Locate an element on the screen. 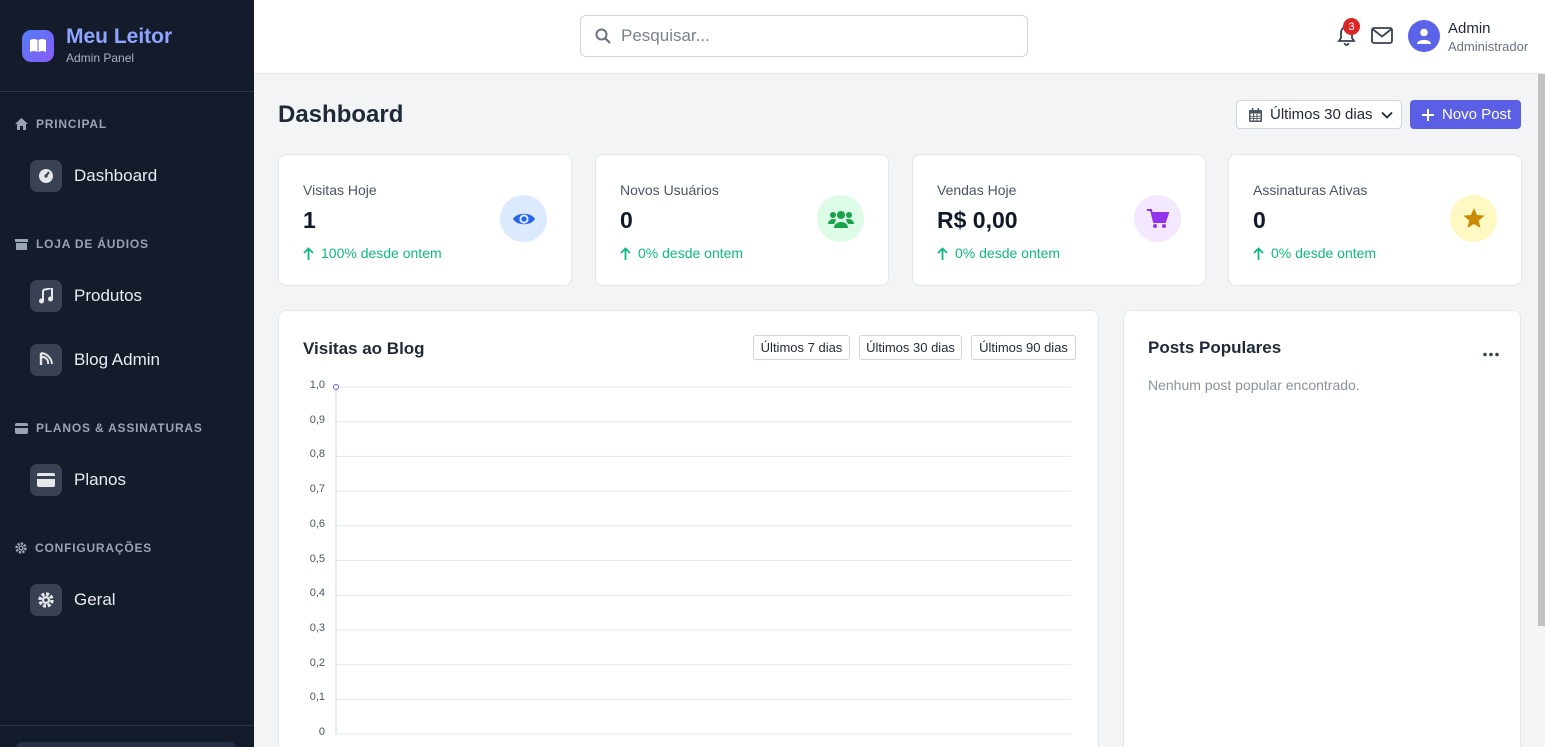 The height and width of the screenshot is (747, 1545). date-range-label: Últimos 30 dias is located at coordinates (1321, 114).